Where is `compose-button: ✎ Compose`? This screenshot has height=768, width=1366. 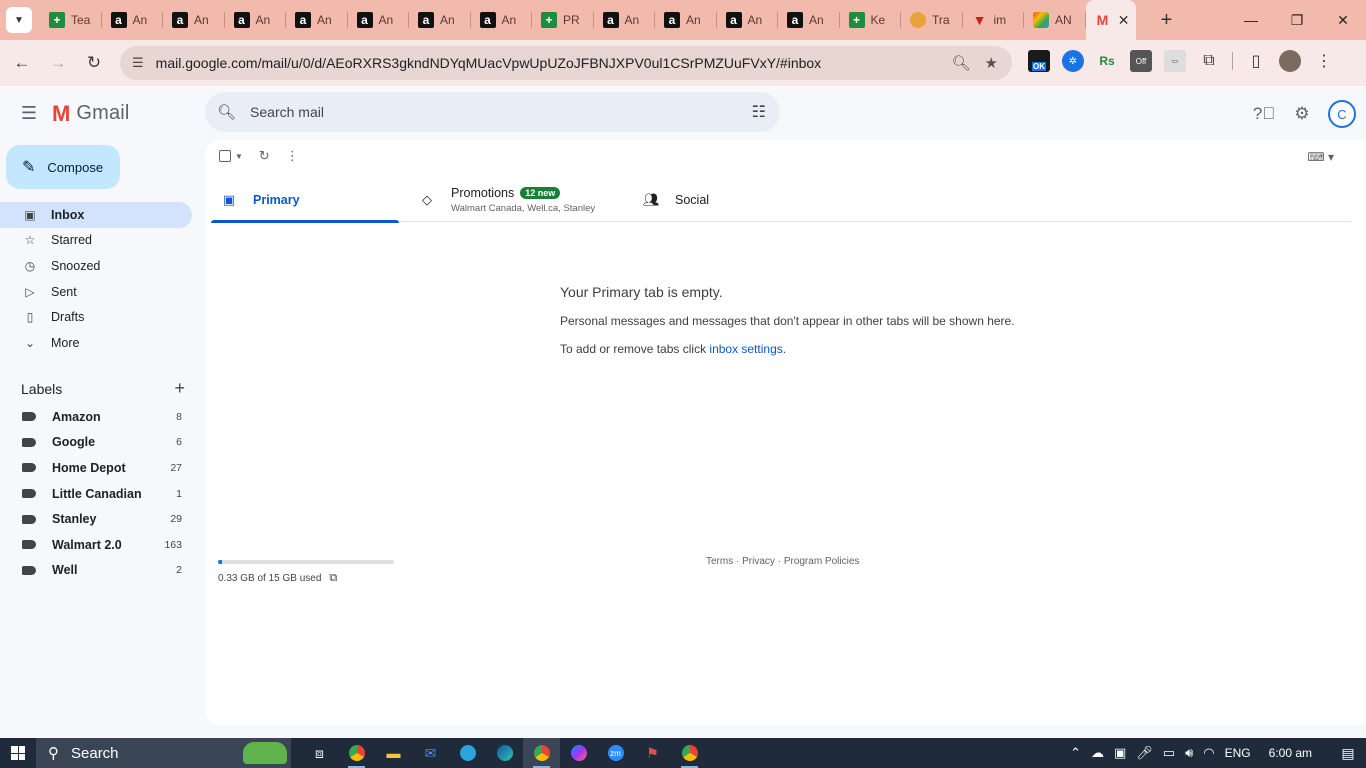
compose-button: ✎ Compose is located at coordinates (63, 167).